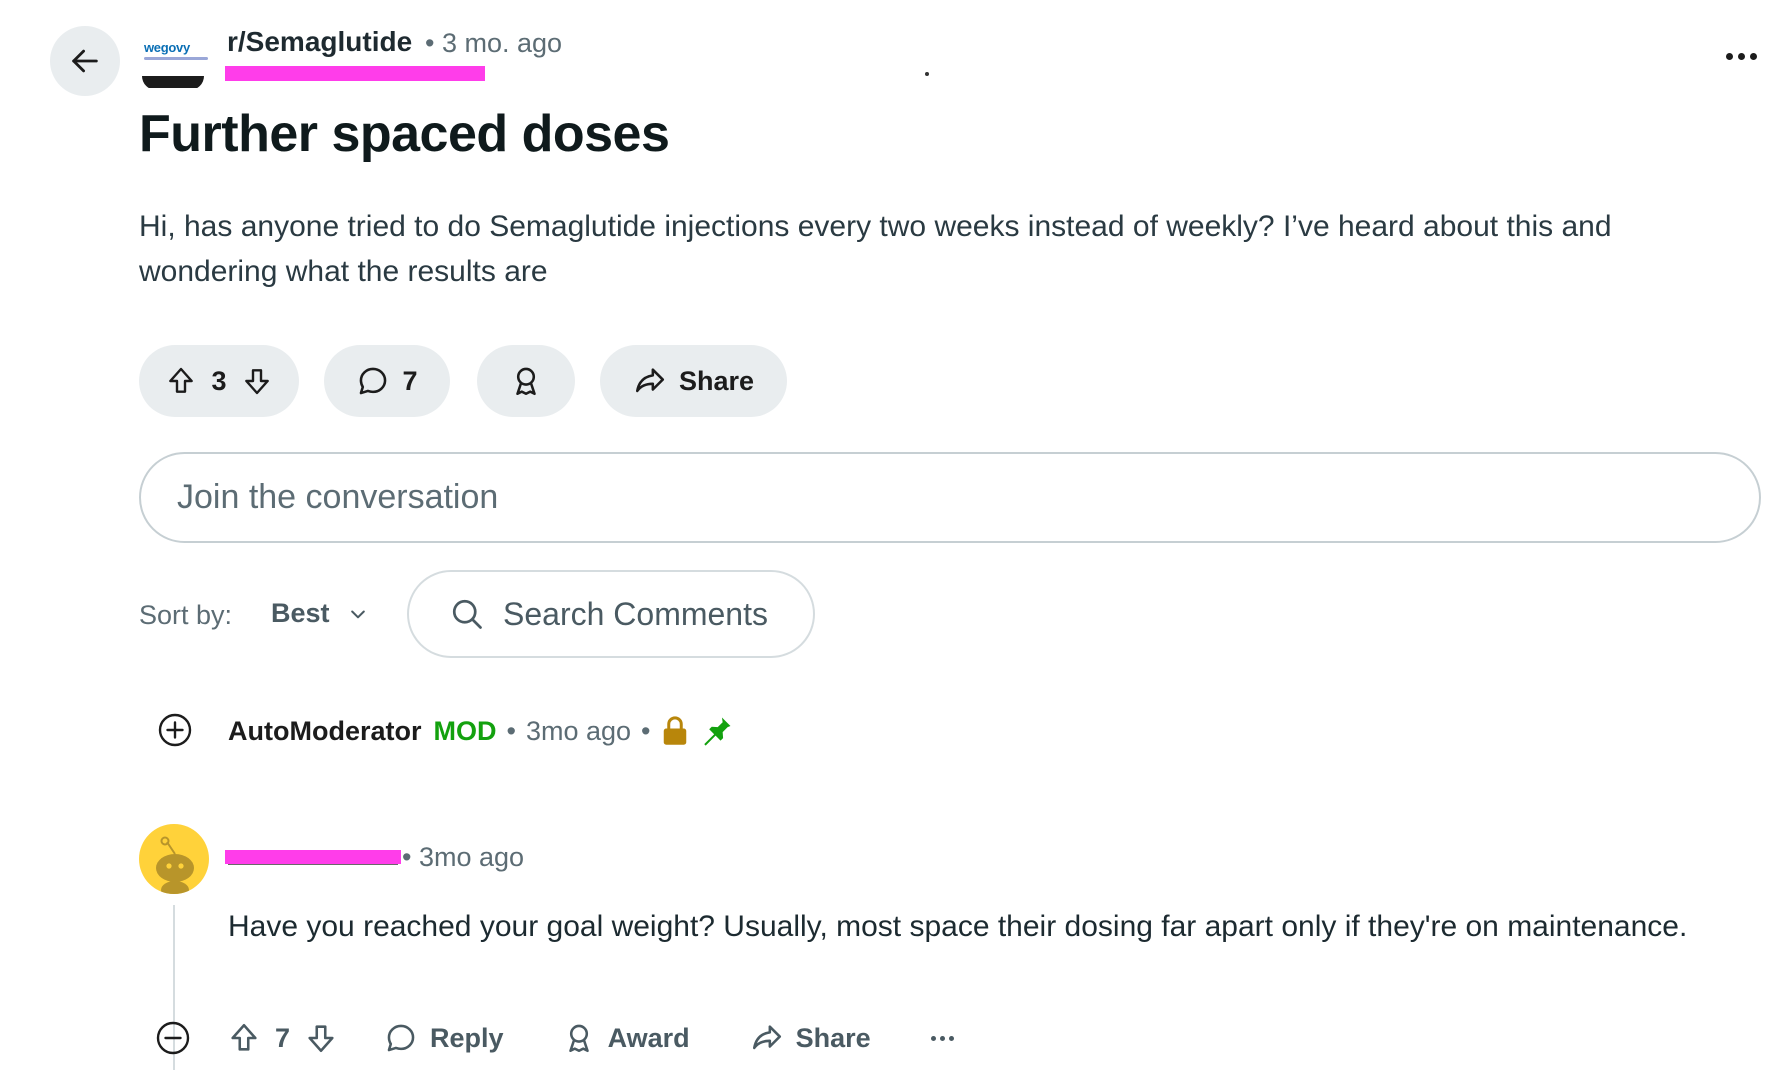 Image resolution: width=1790 pixels, height=1070 pixels. I want to click on share-button: Share, so click(693, 381).